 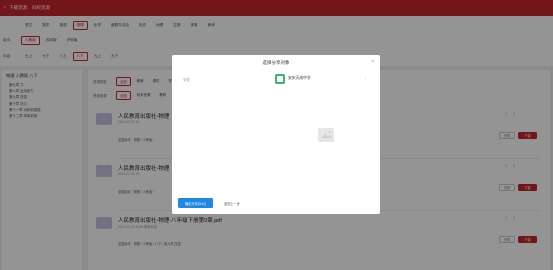 What do you see at coordinates (326, 135) in the screenshot?
I see `image-placeholder-icon` at bounding box center [326, 135].